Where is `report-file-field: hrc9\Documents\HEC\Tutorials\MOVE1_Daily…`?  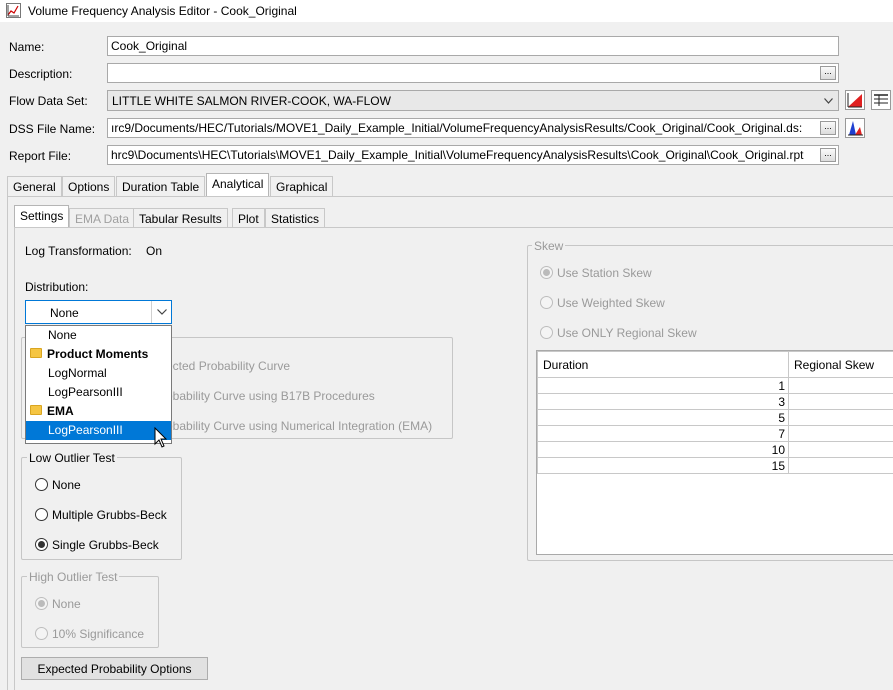 report-file-field: hrc9\Documents\HEC\Tutorials\MOVE1_Daily… is located at coordinates (473, 155).